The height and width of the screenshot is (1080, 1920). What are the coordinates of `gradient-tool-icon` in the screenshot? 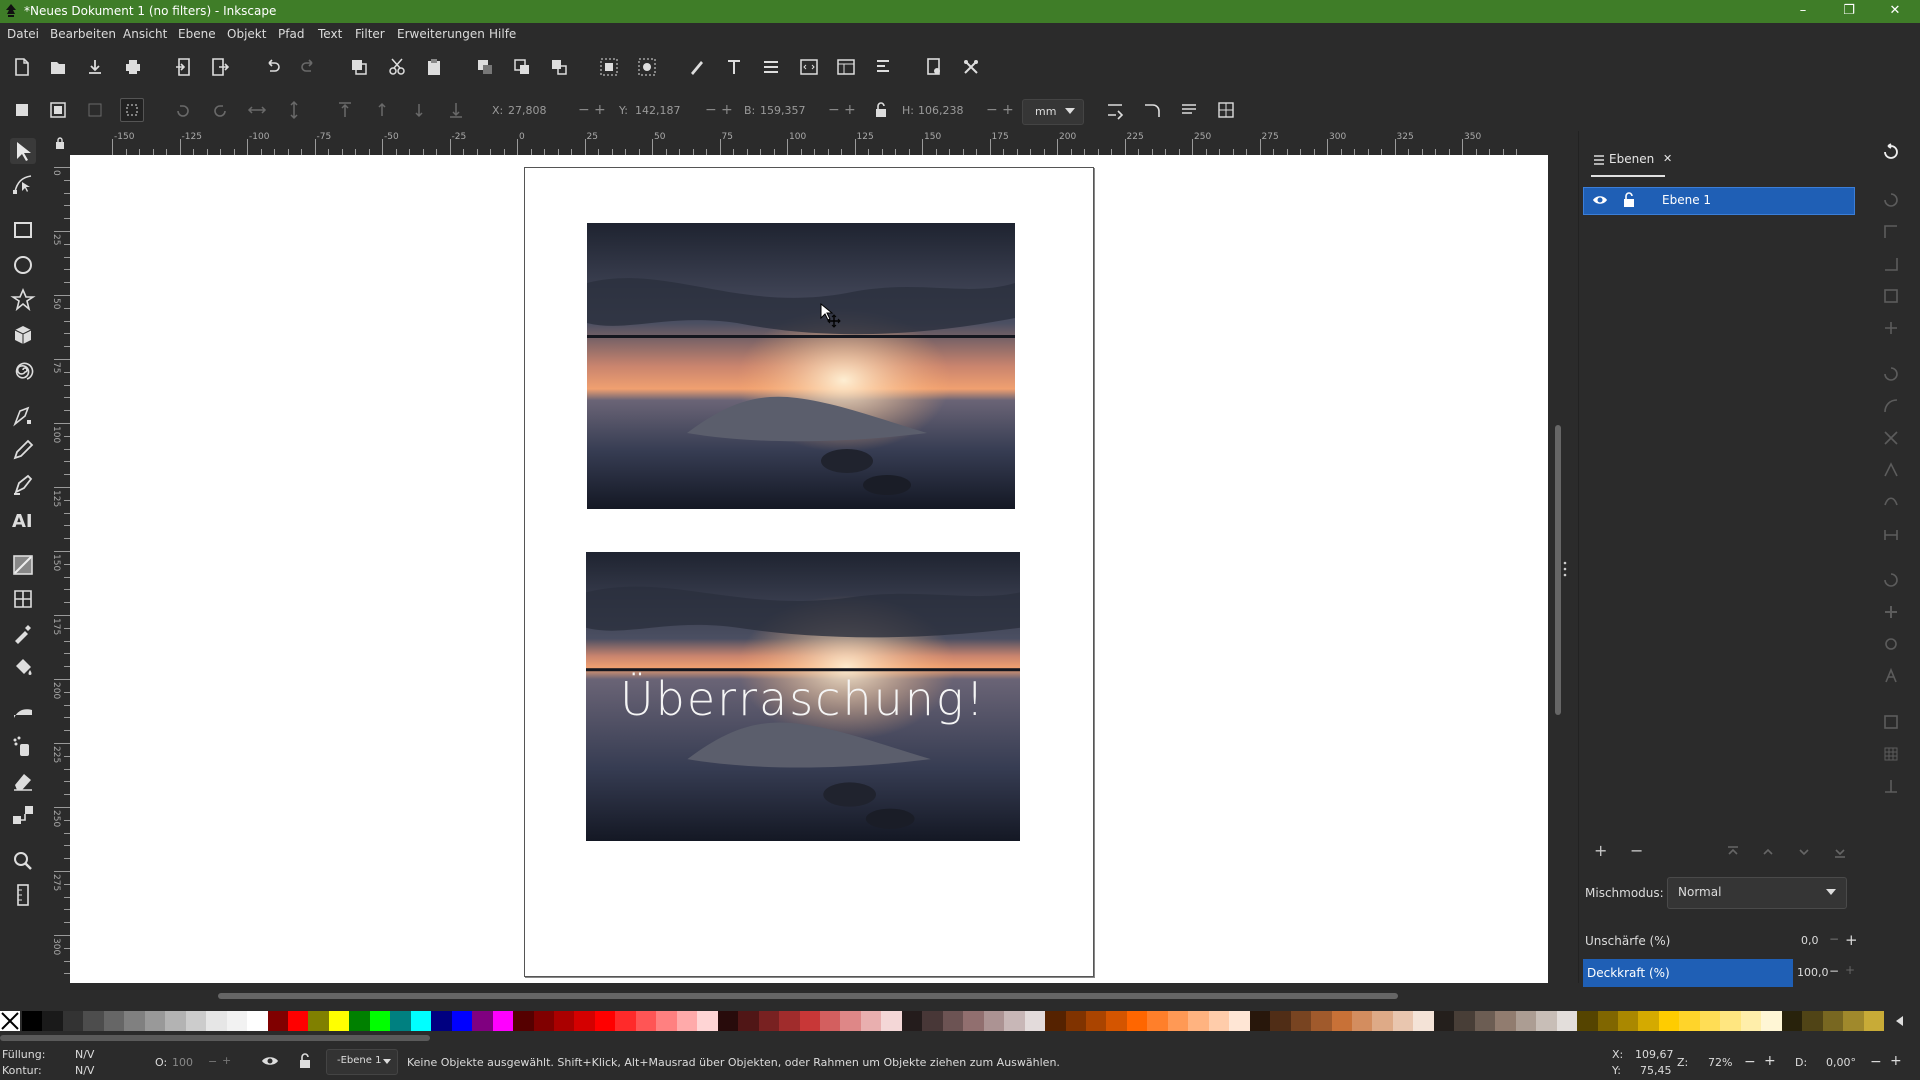 It's located at (23, 565).